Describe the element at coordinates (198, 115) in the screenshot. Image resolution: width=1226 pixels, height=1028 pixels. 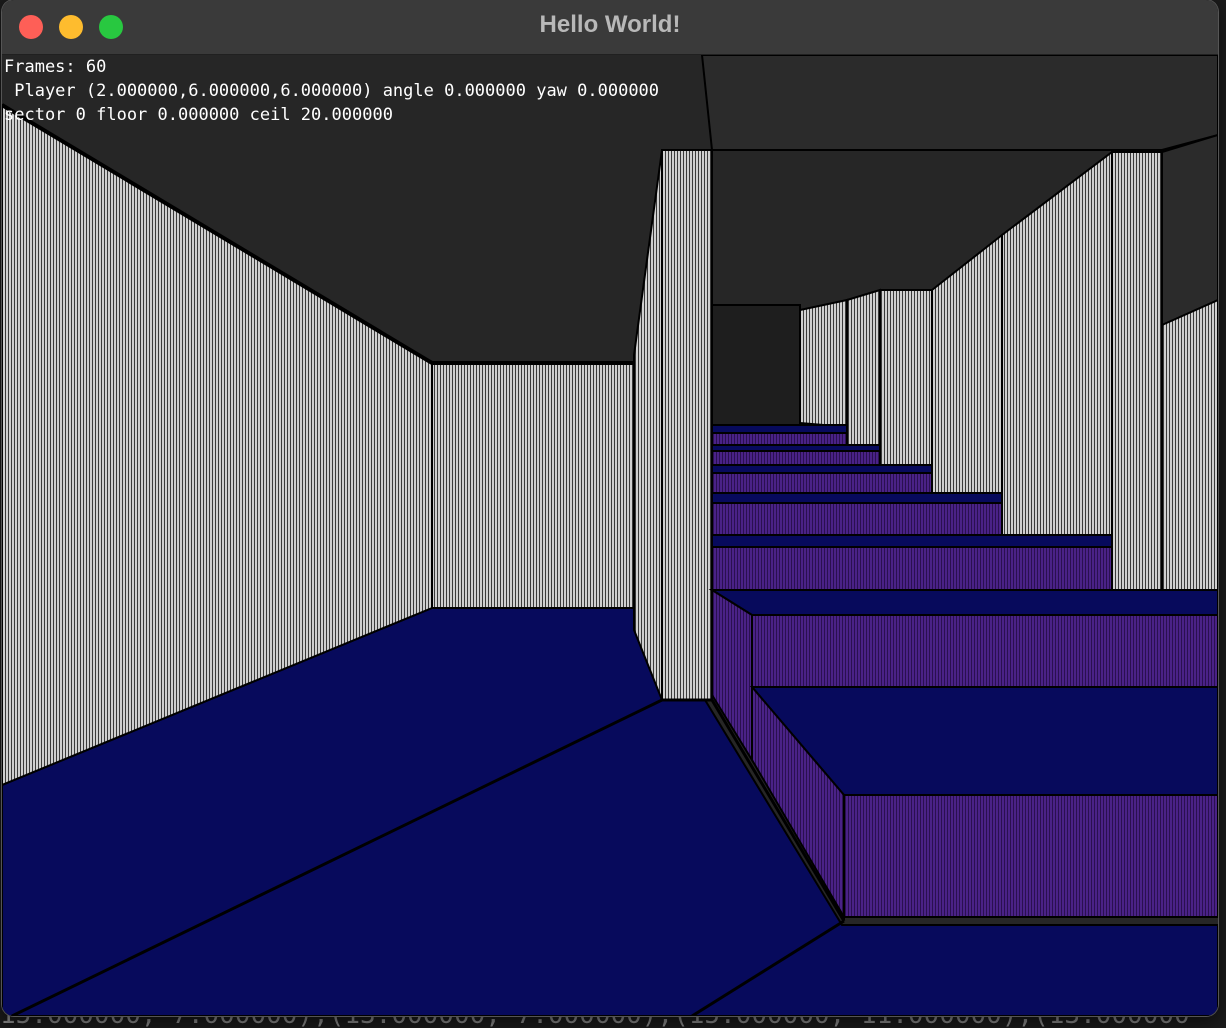
I see `hud-sector: sector 0 floor 0.000000 ceil 20.000000` at that location.